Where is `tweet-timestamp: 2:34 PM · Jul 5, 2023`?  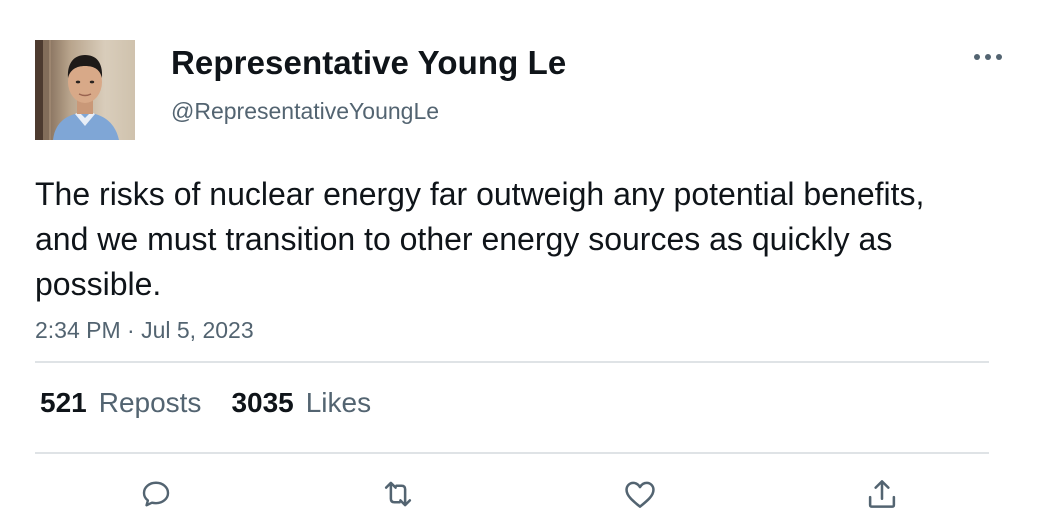 tweet-timestamp: 2:34 PM · Jul 5, 2023 is located at coordinates (144, 330).